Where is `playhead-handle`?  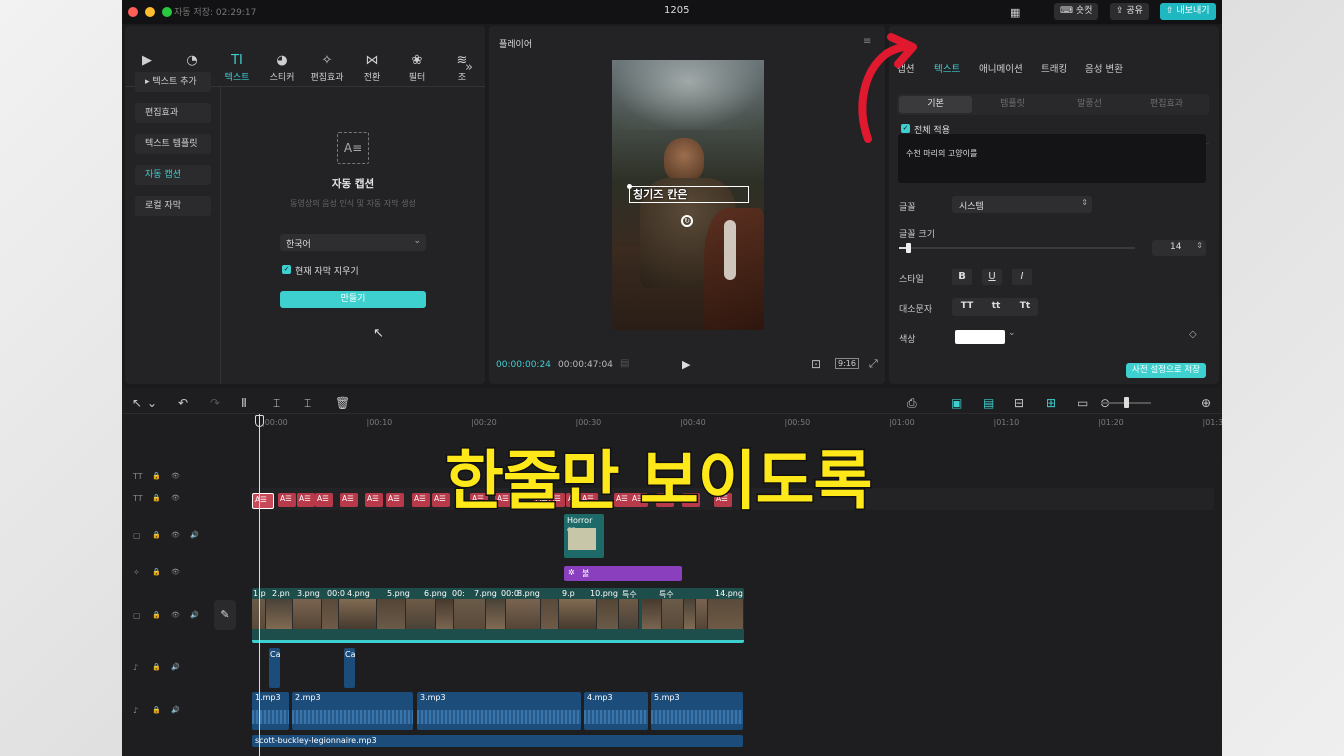 playhead-handle is located at coordinates (259, 421).